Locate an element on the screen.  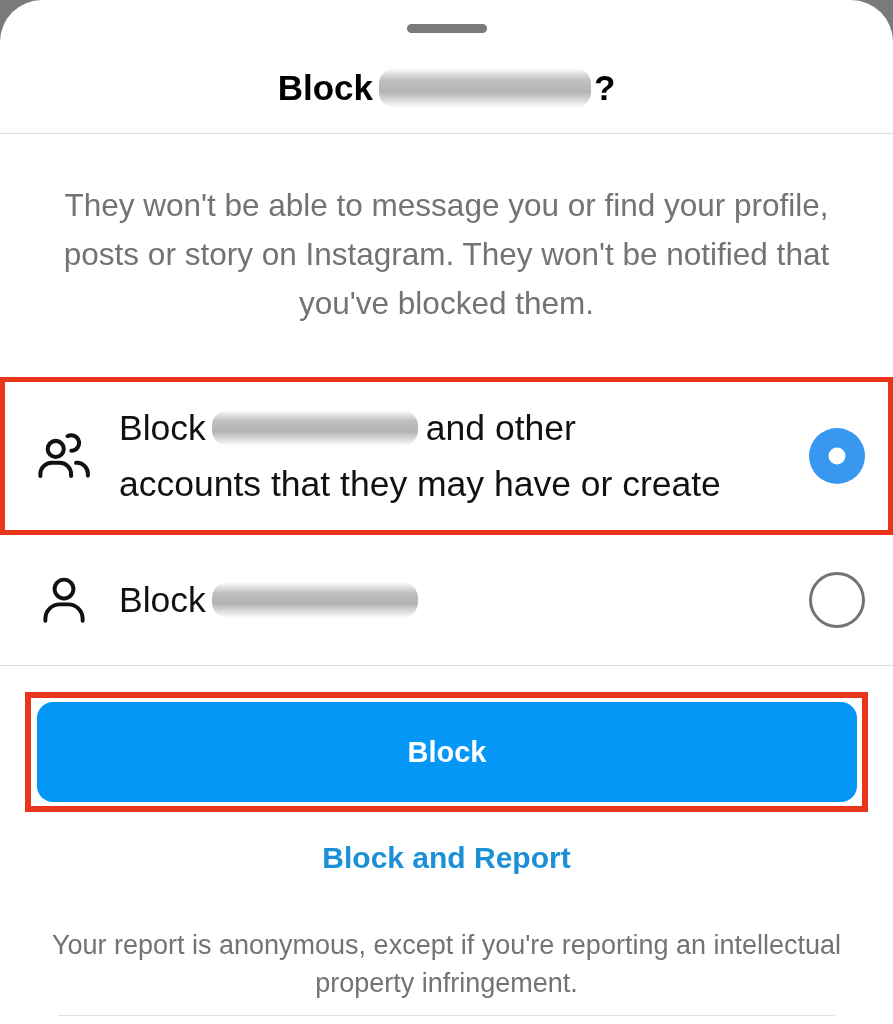
people-icon is located at coordinates (64, 456).